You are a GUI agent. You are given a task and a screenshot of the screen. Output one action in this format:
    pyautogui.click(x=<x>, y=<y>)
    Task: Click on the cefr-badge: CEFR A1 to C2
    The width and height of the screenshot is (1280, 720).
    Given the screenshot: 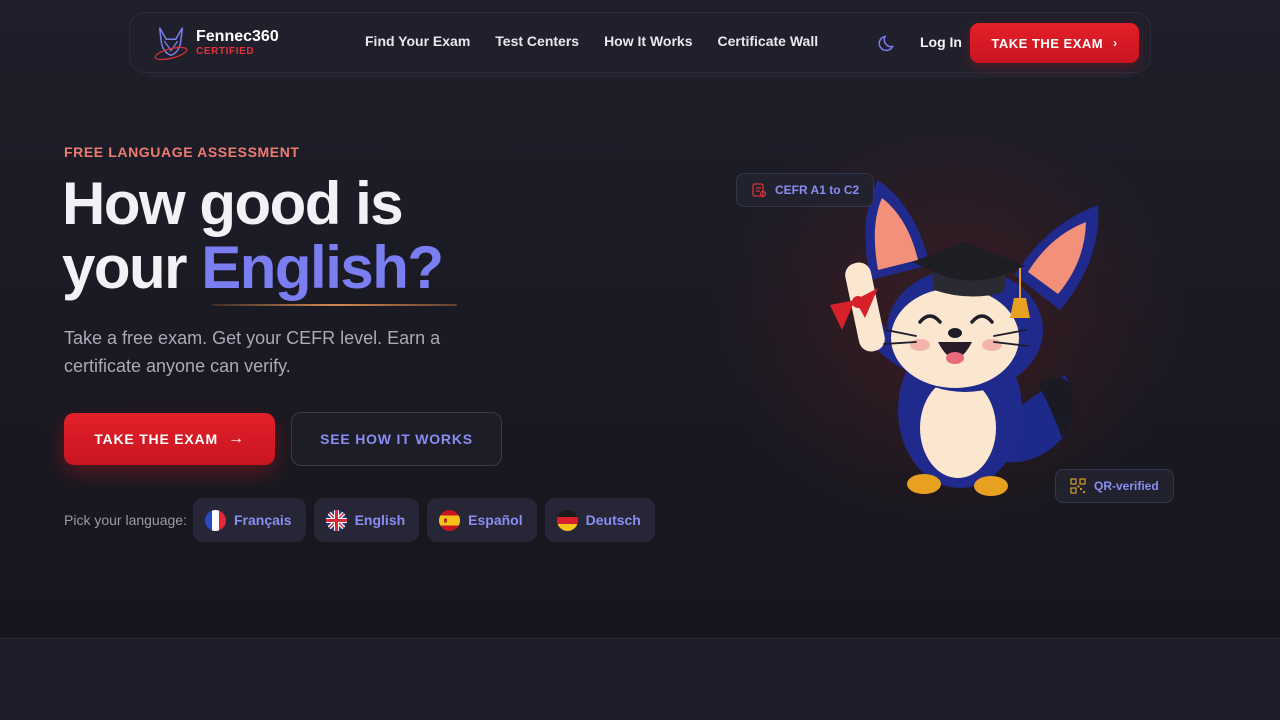 What is the action you would take?
    pyautogui.click(x=805, y=190)
    